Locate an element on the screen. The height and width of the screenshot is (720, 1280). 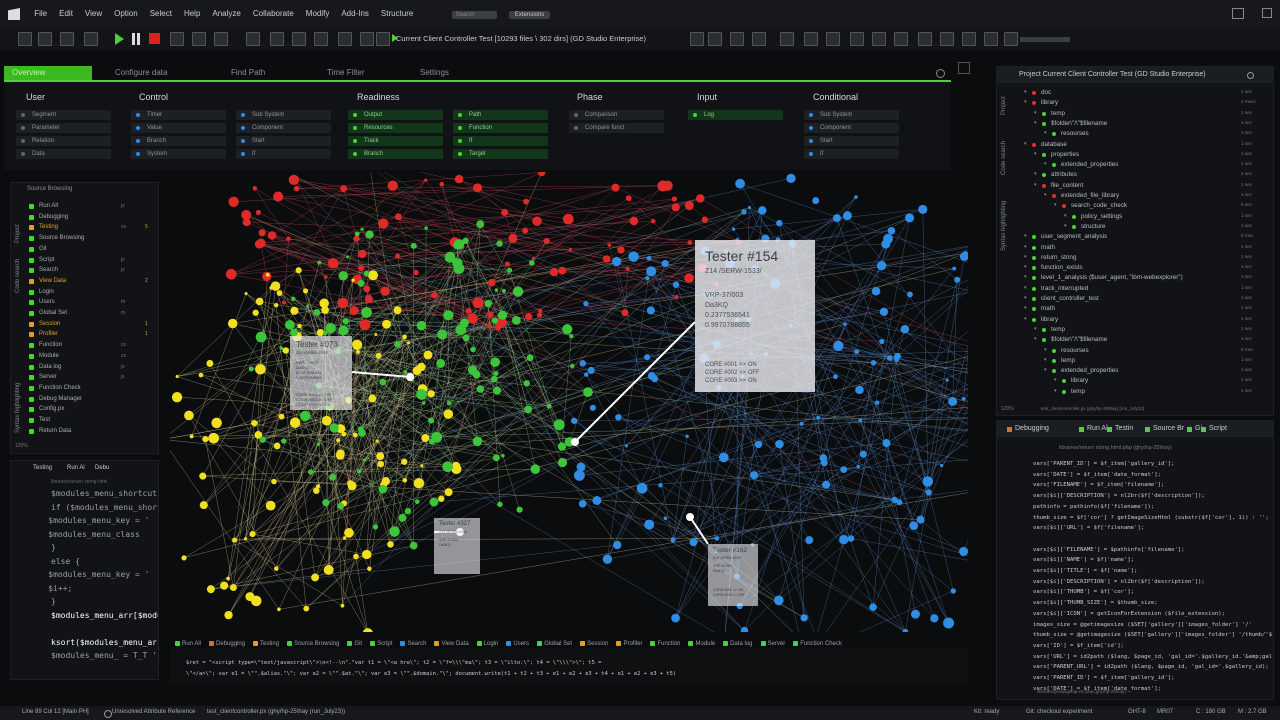
filter-conditional-chip: Sub System is located at coordinates (851, 115).